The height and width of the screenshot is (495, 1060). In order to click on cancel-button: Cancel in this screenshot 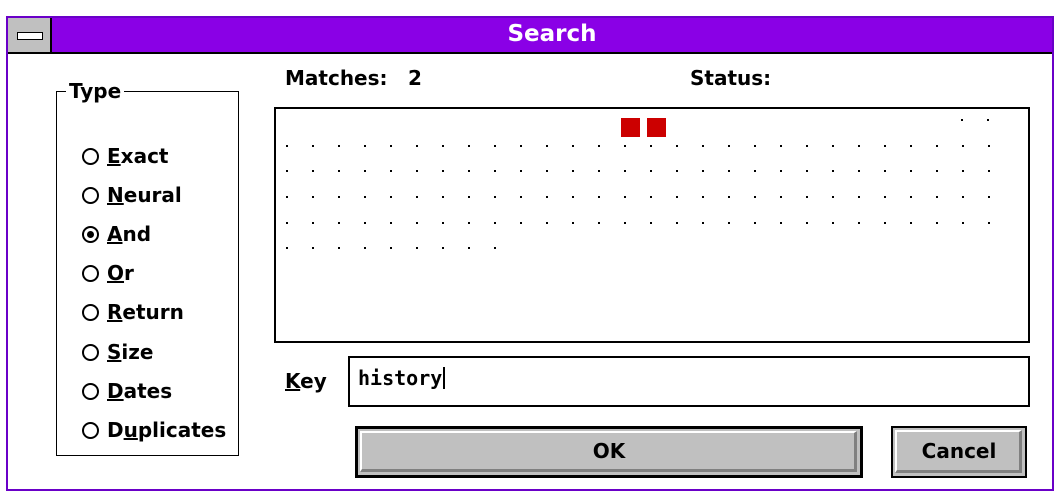, I will do `click(959, 452)`.